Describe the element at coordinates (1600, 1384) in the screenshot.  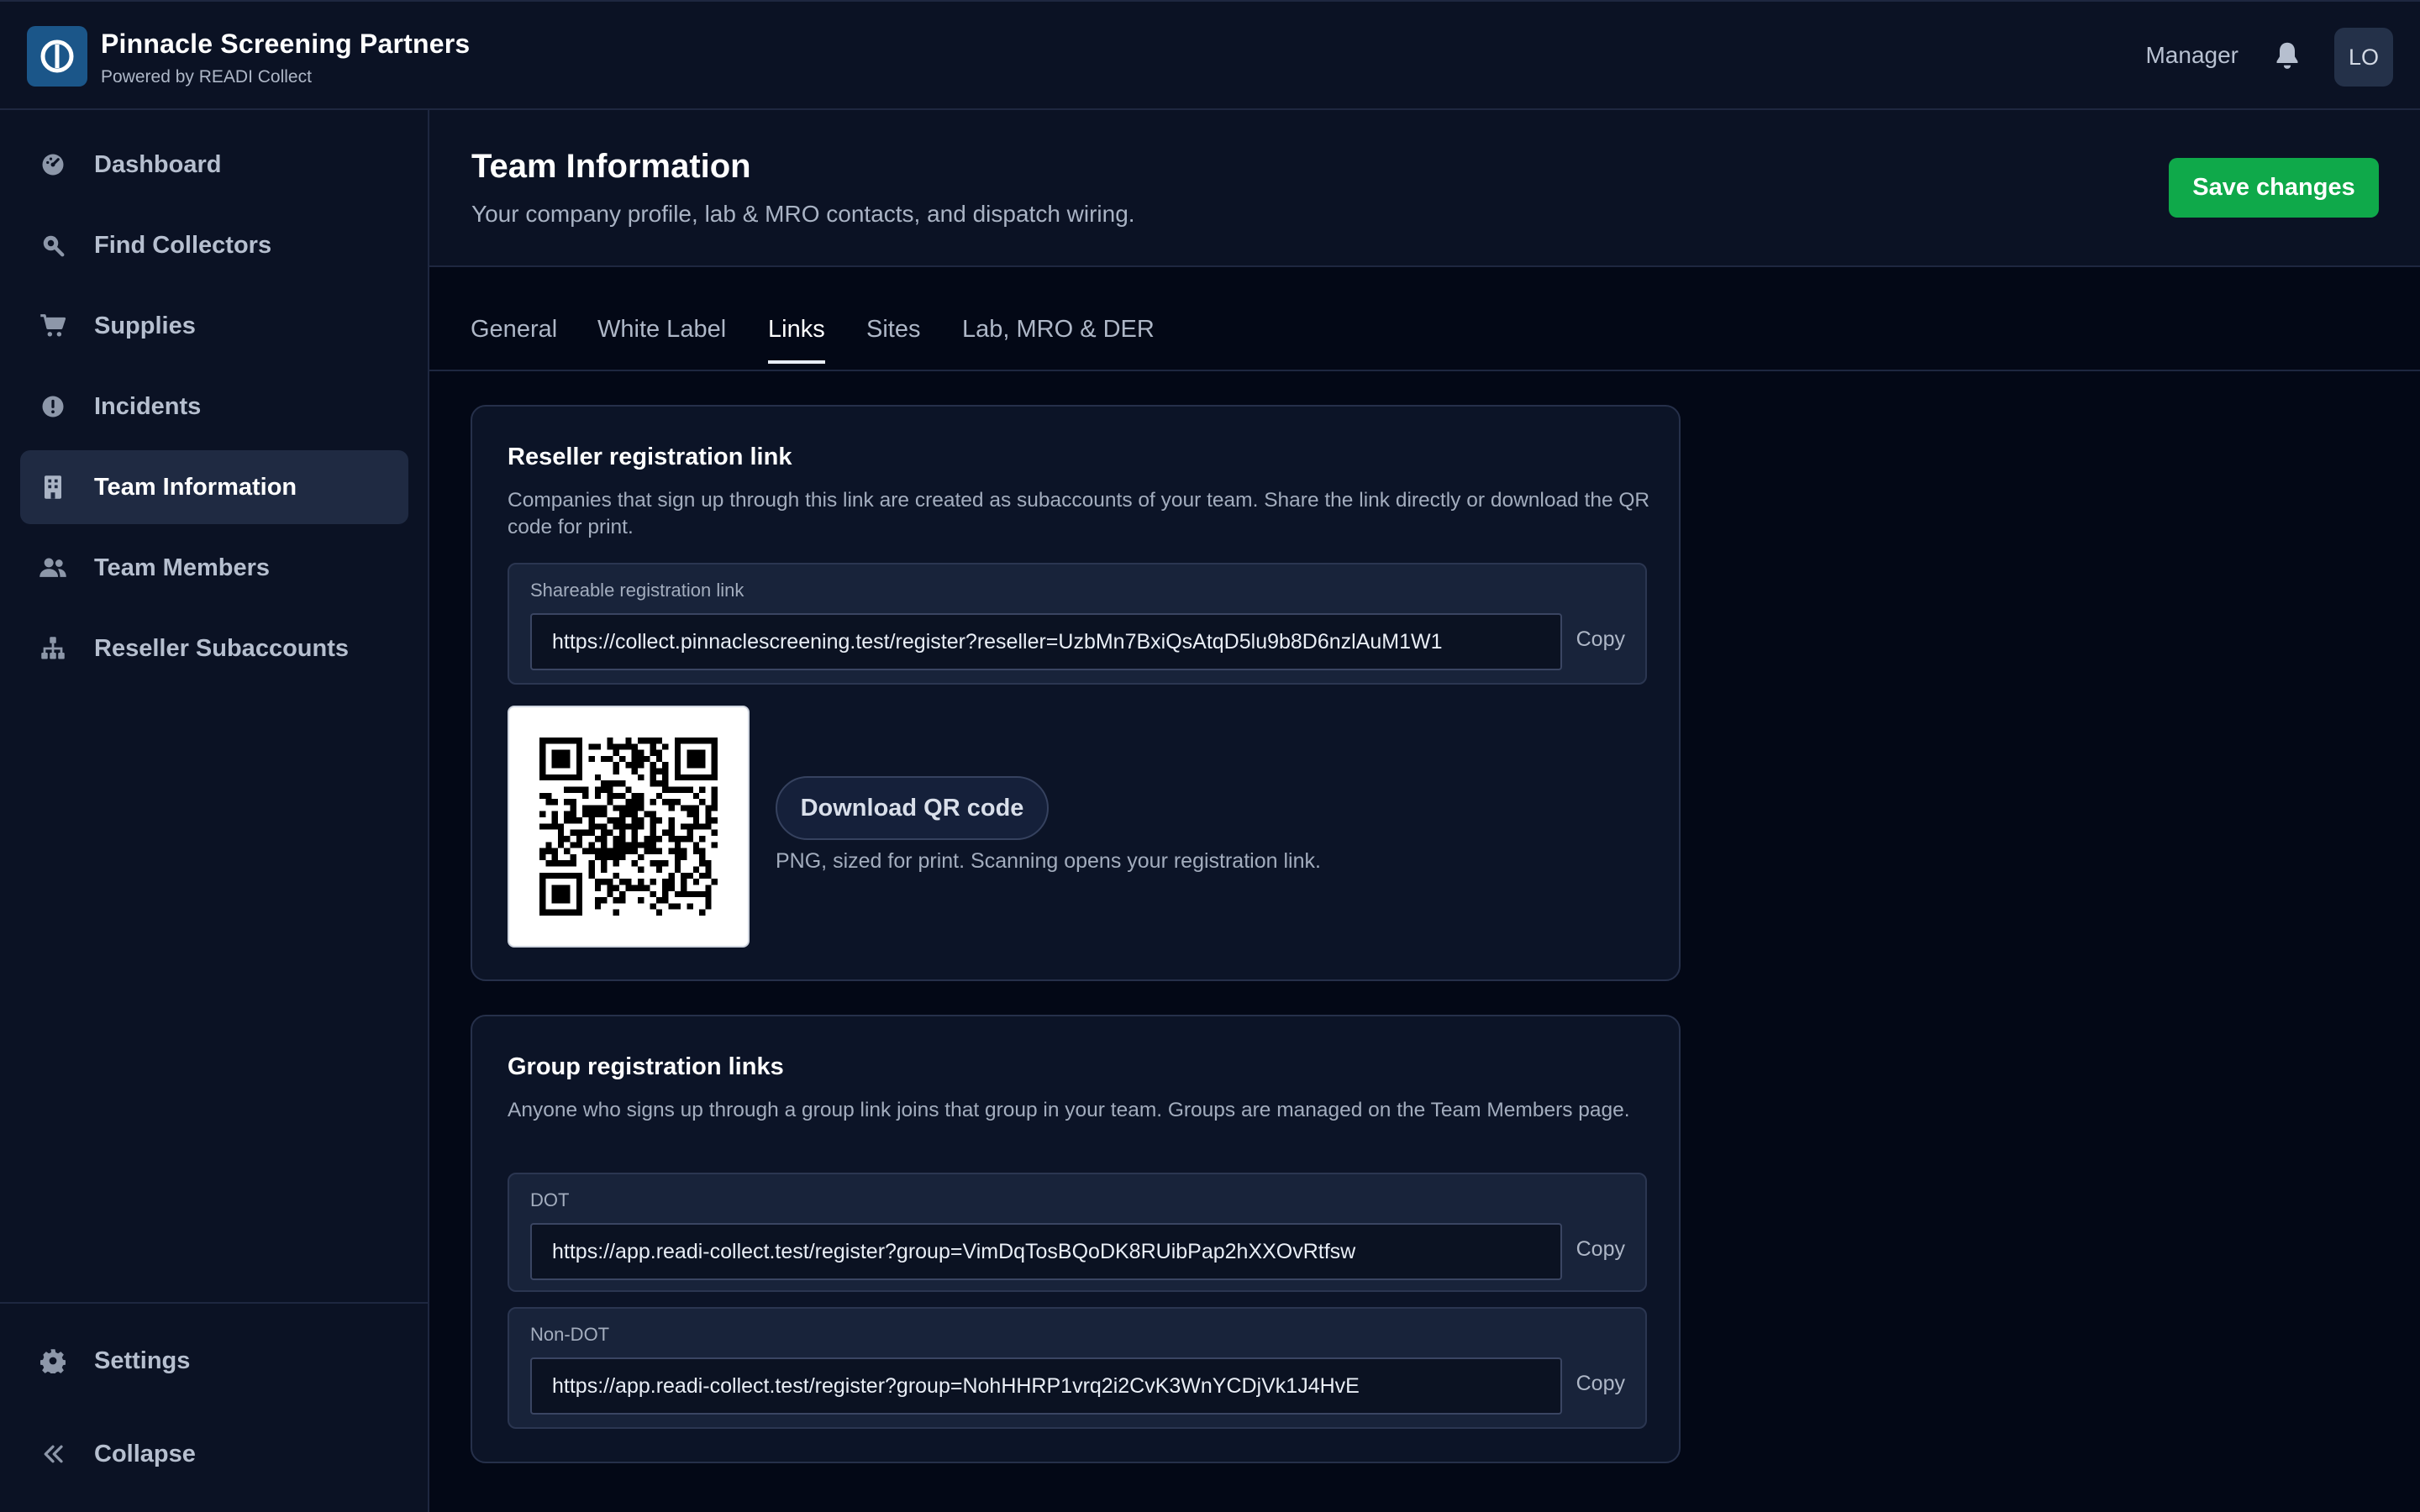
I see `copy-non-dot-link-button: Copy` at that location.